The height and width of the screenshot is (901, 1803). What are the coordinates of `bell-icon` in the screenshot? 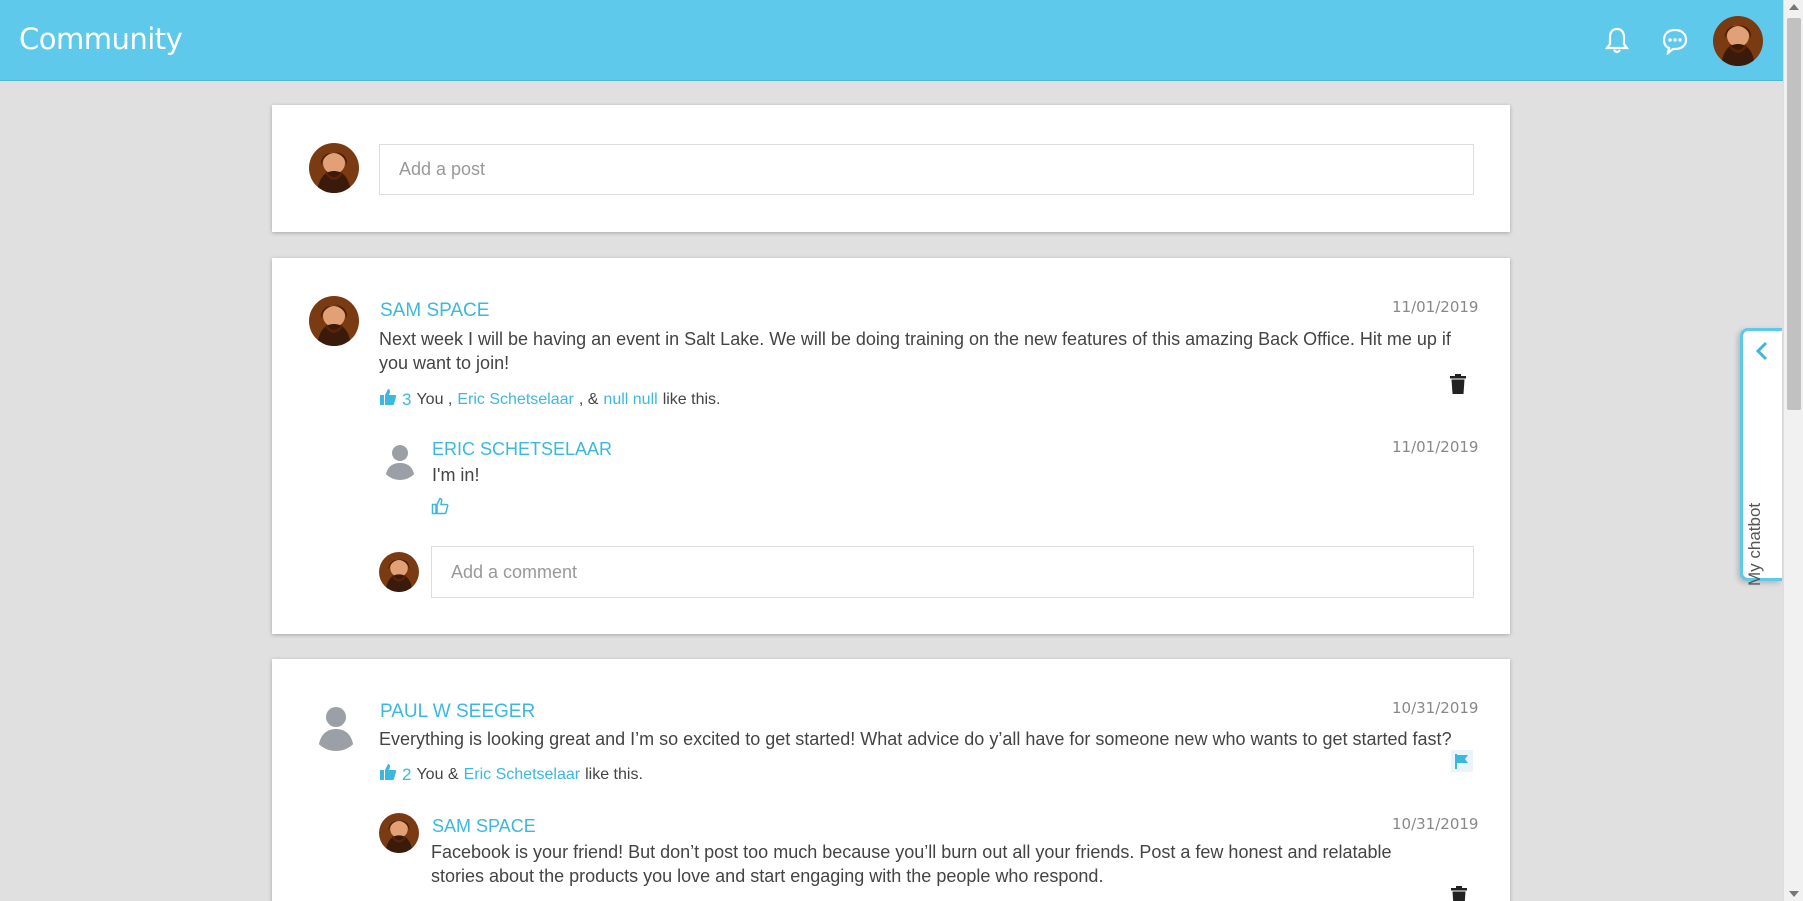 It's located at (1617, 41).